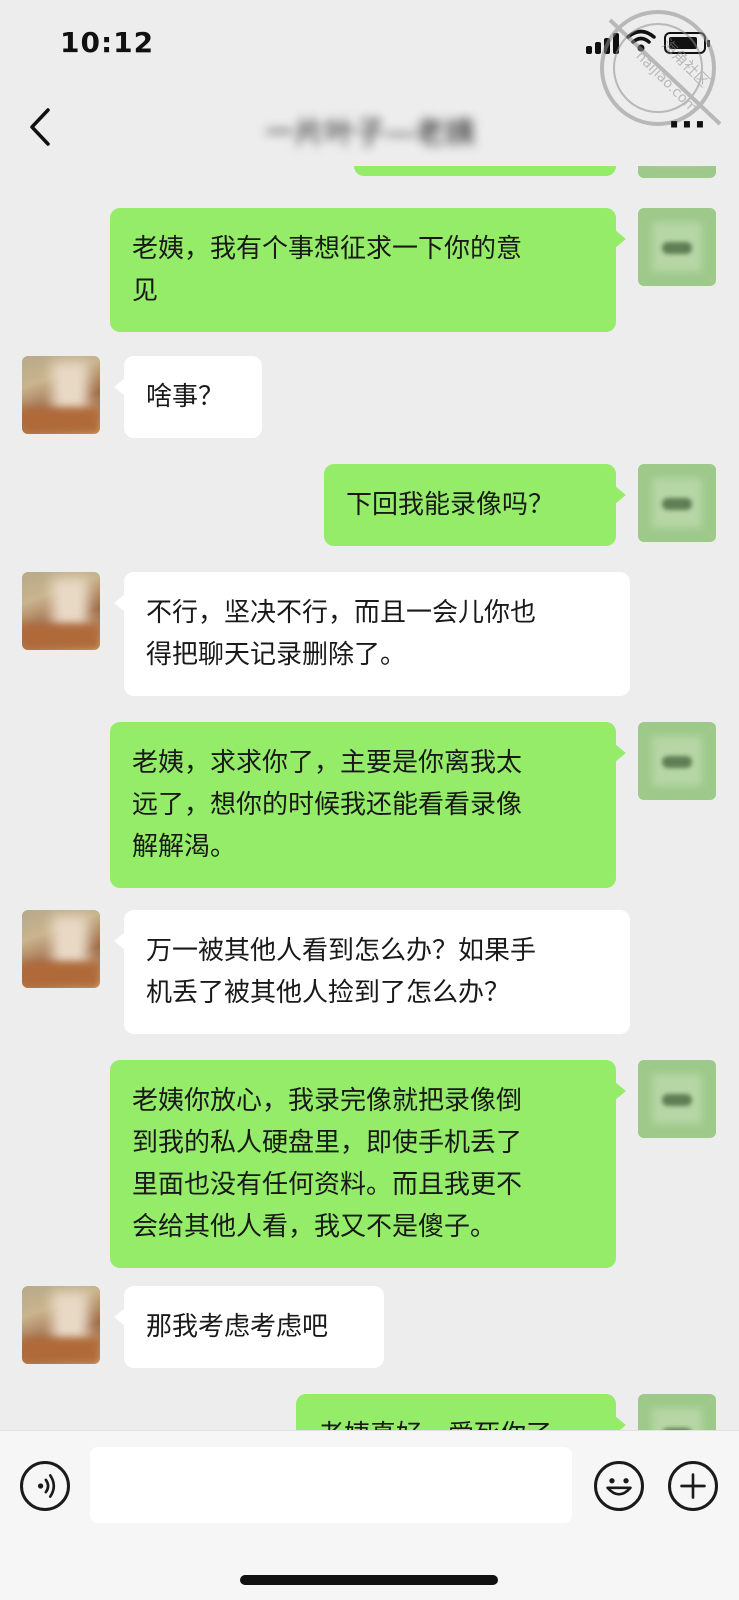  I want to click on message-line: 啥事？, so click(185, 397).